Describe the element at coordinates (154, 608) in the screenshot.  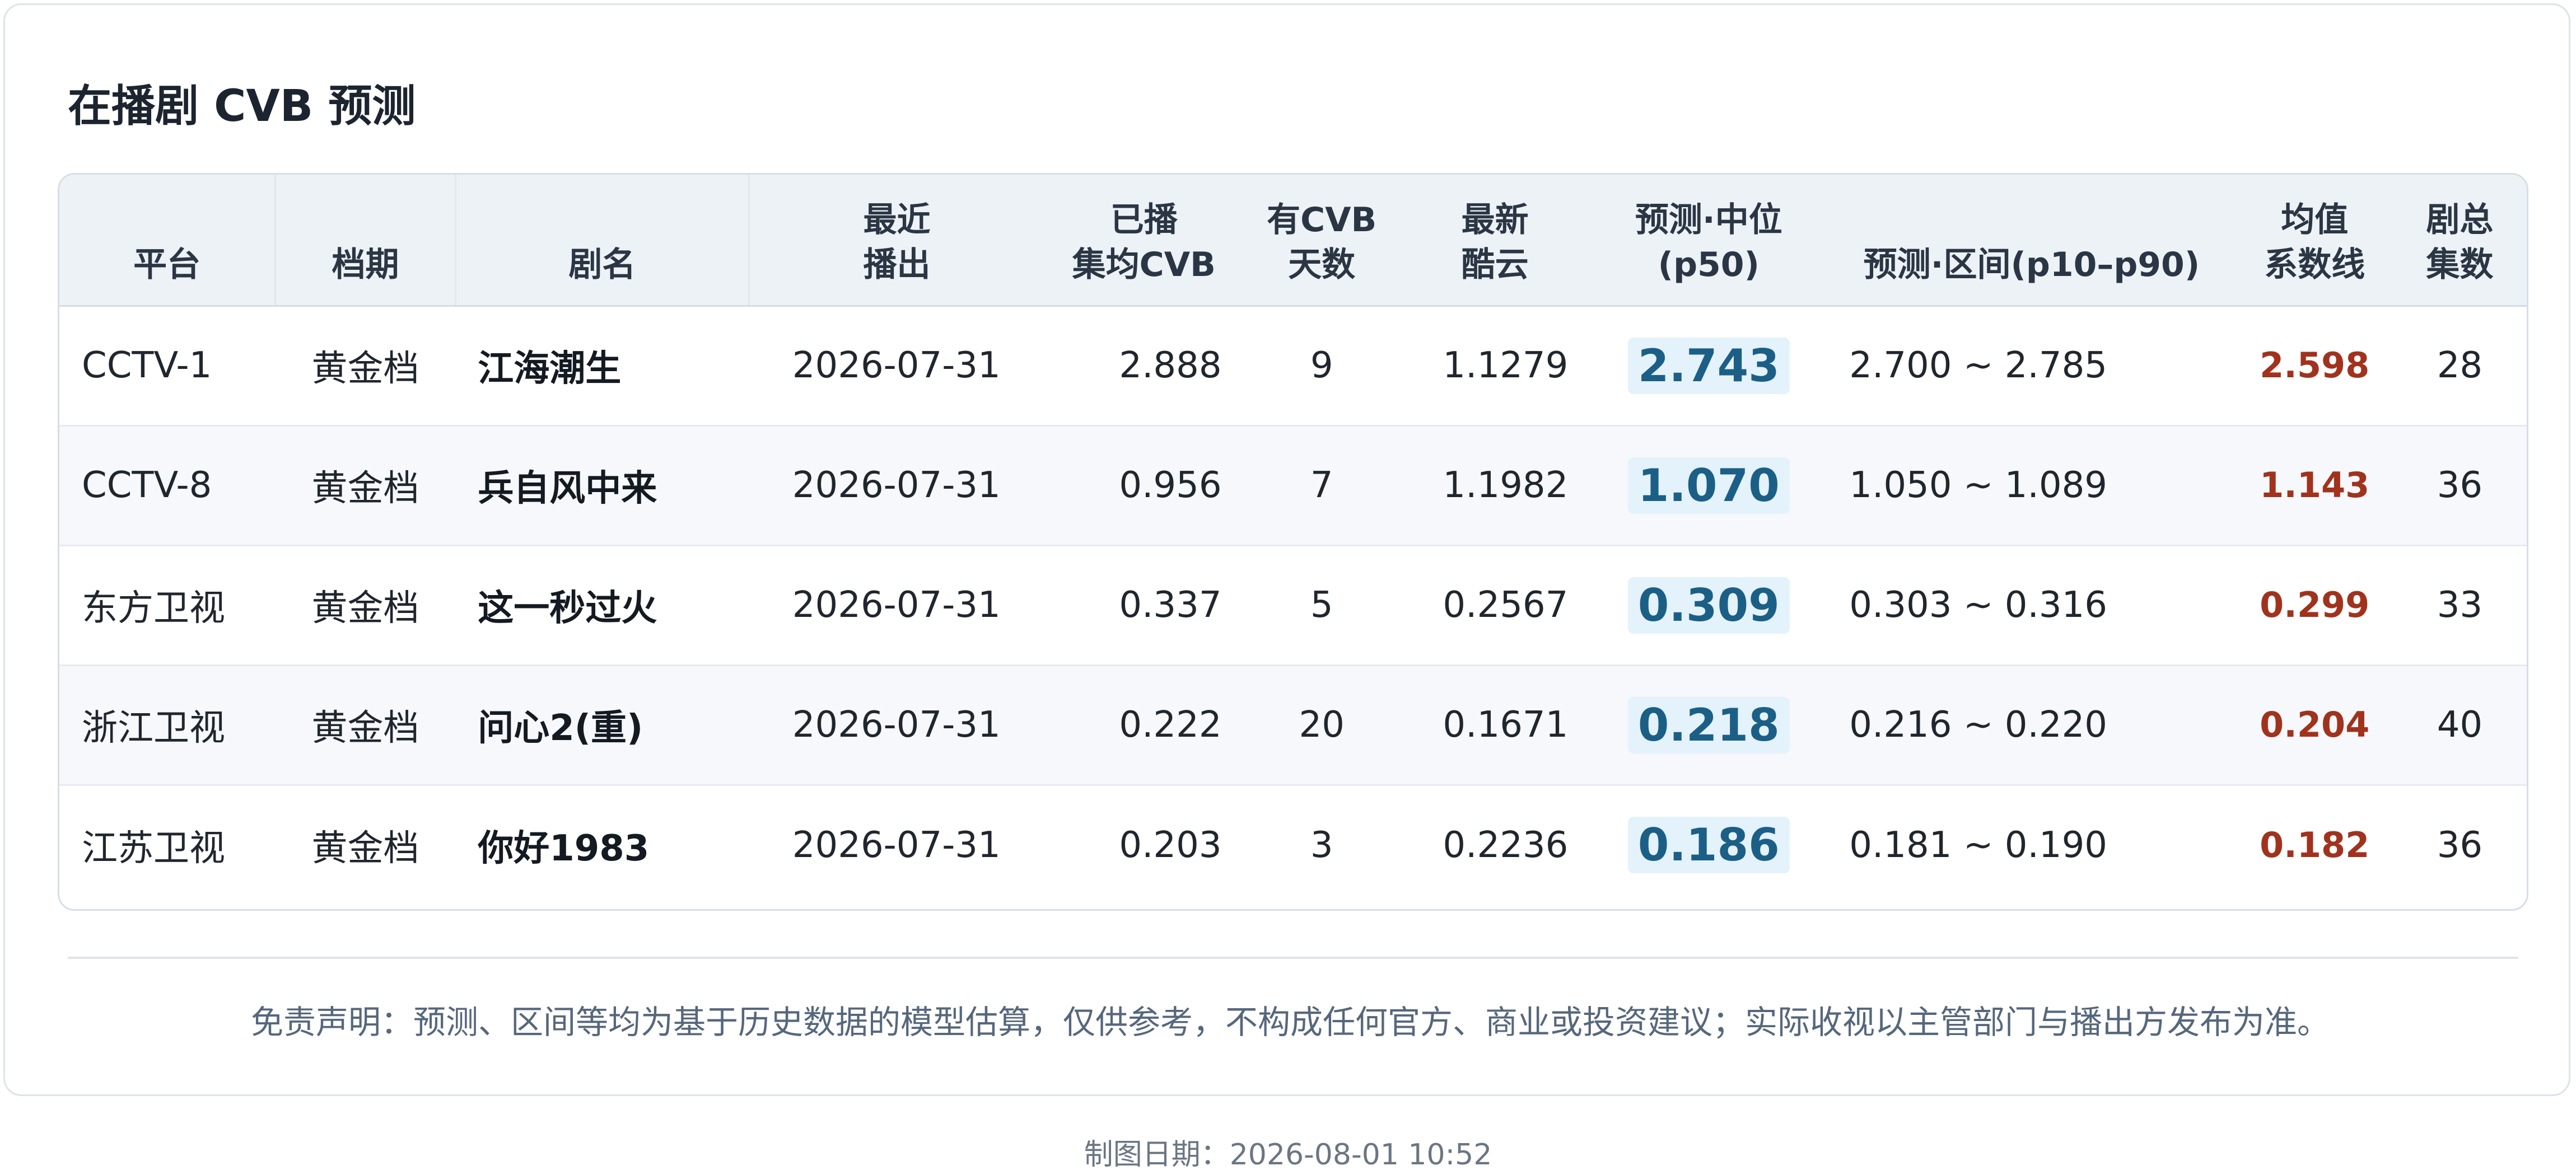
I see `cell-platform: 东方卫视` at that location.